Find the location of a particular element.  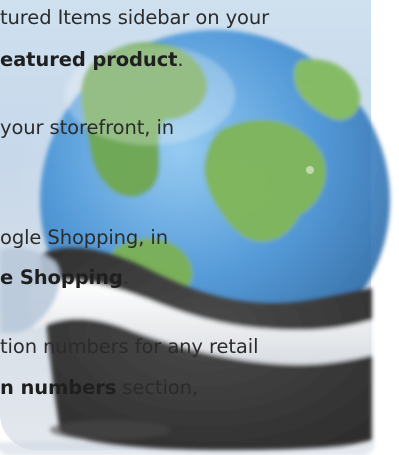

paragraph-3-bold-text: e Shopping is located at coordinates (61, 277).